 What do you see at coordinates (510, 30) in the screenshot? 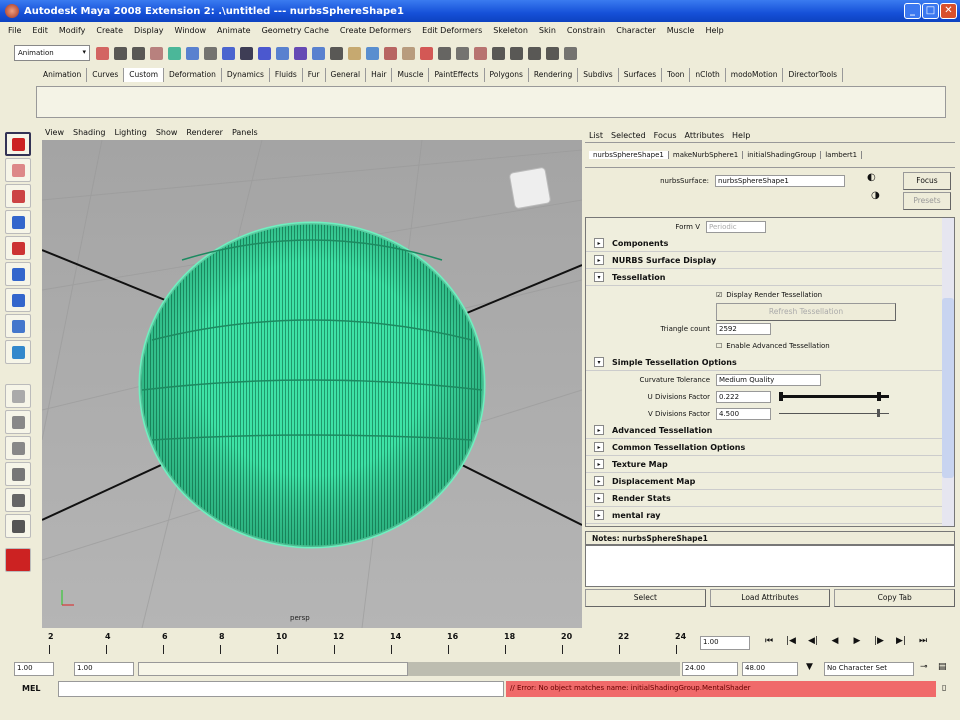
I see `menu-skeleton: Skeleton` at bounding box center [510, 30].